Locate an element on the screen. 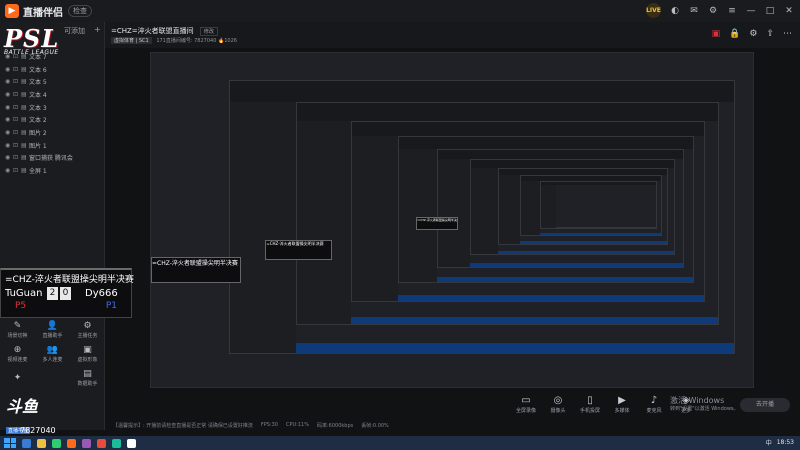  tool-button: ⚙ 主播任务 is located at coordinates (87, 330).